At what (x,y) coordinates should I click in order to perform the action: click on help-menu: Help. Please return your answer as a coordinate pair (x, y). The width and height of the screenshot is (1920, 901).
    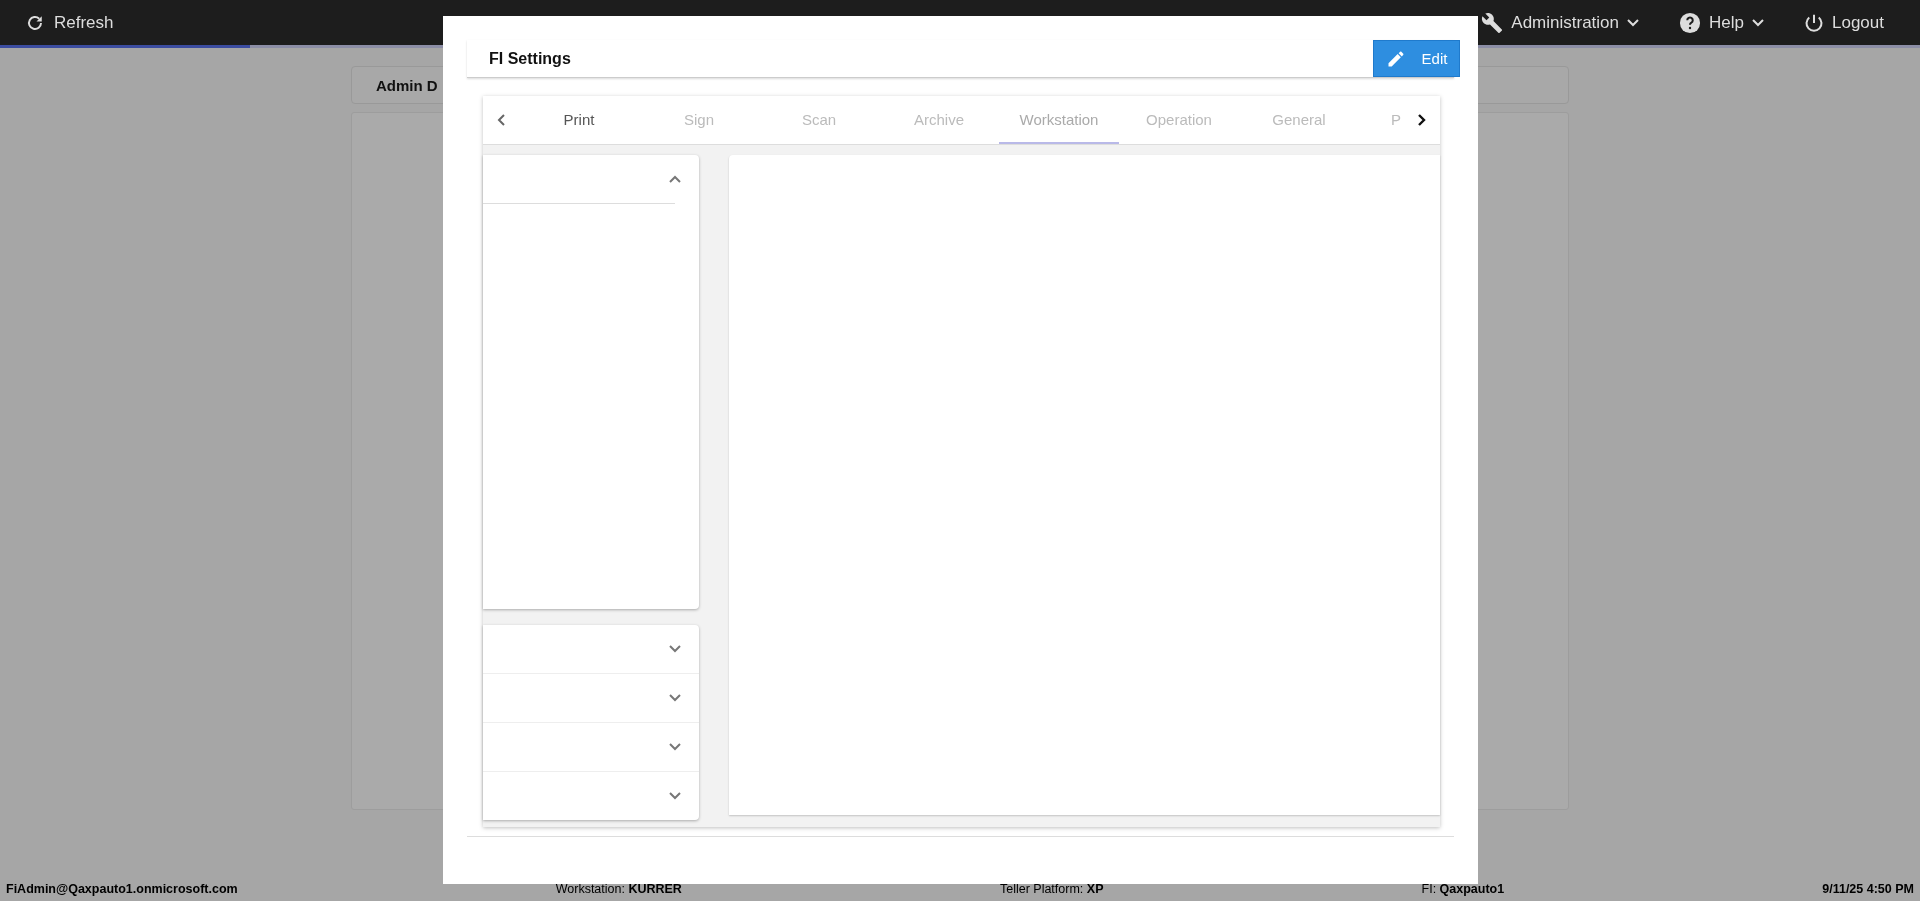
    Looking at the image, I should click on (1721, 22).